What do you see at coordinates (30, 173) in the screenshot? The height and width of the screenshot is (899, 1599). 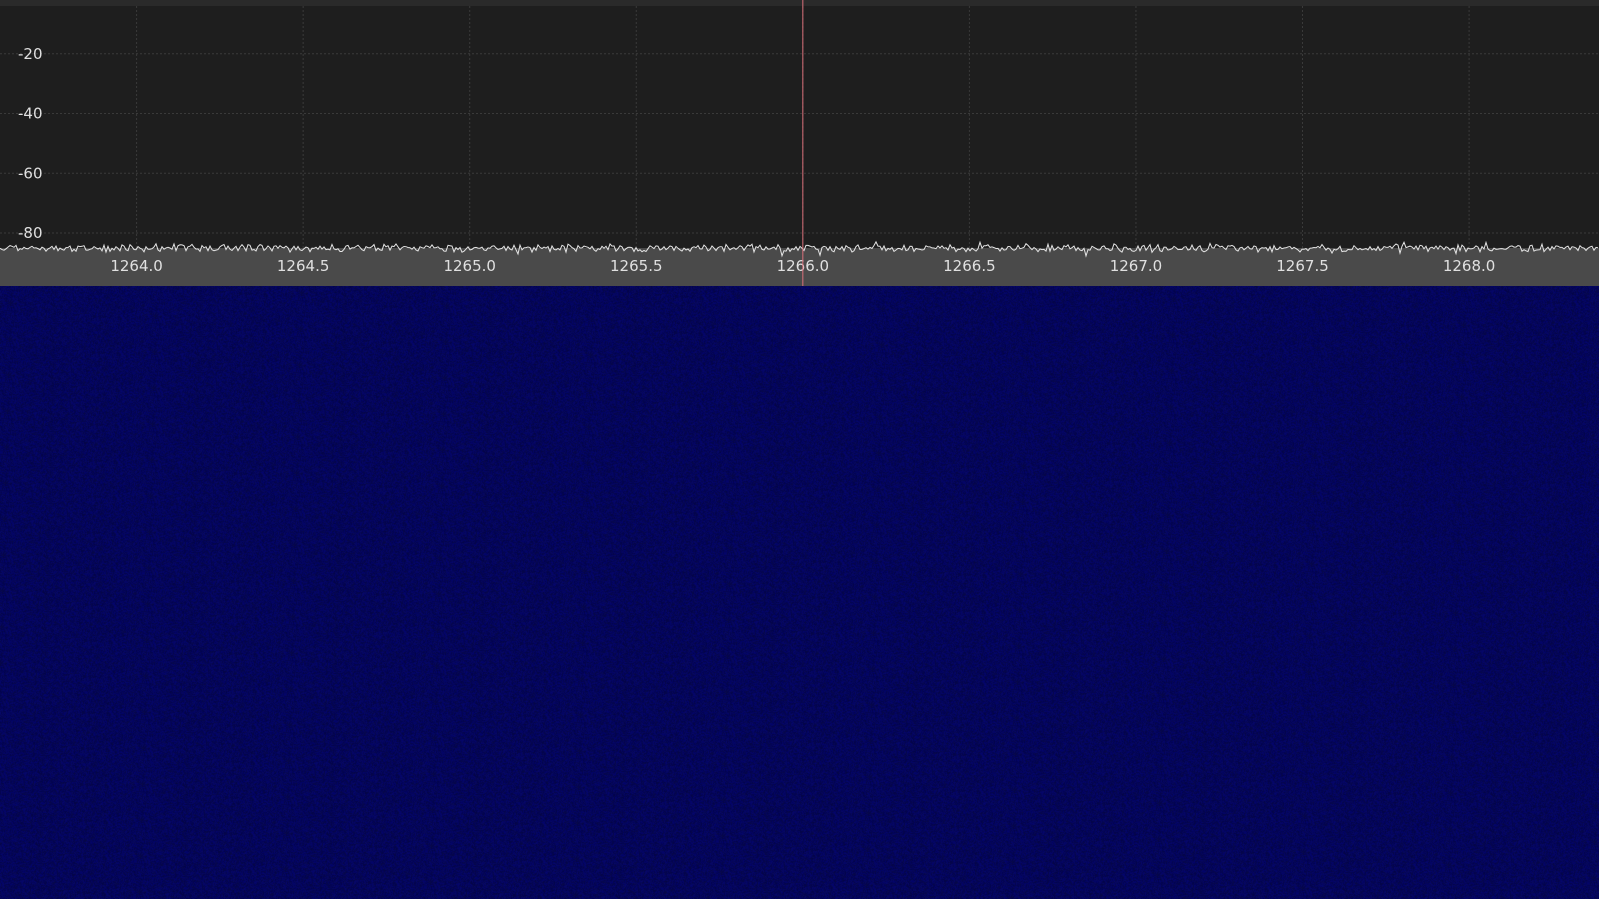 I see `power-tick-label: -60` at bounding box center [30, 173].